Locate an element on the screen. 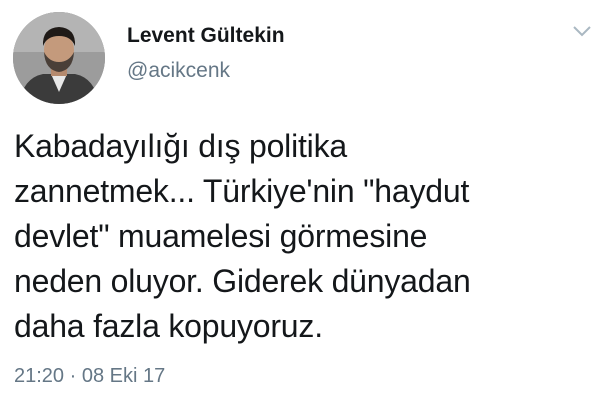 The image size is (600, 405). profile-photo-icon is located at coordinates (59, 58).